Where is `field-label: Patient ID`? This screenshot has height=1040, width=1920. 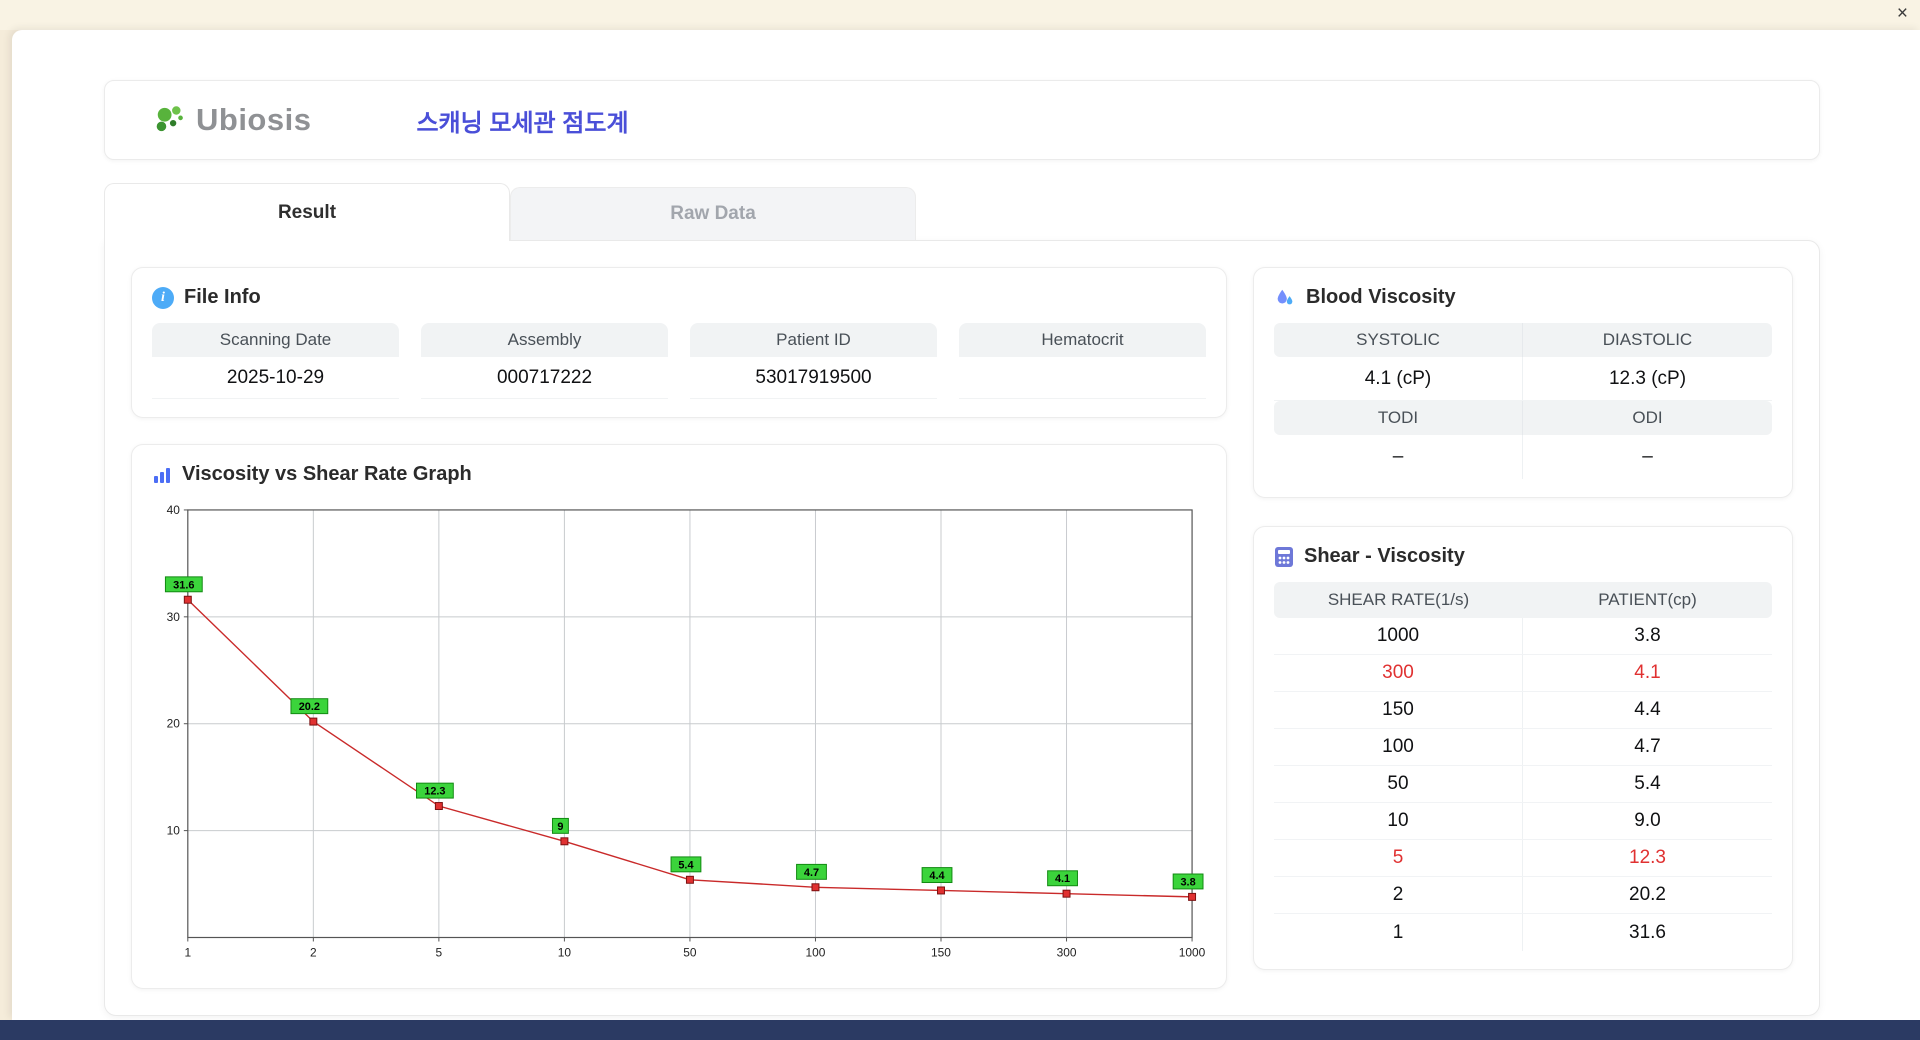 field-label: Patient ID is located at coordinates (813, 340).